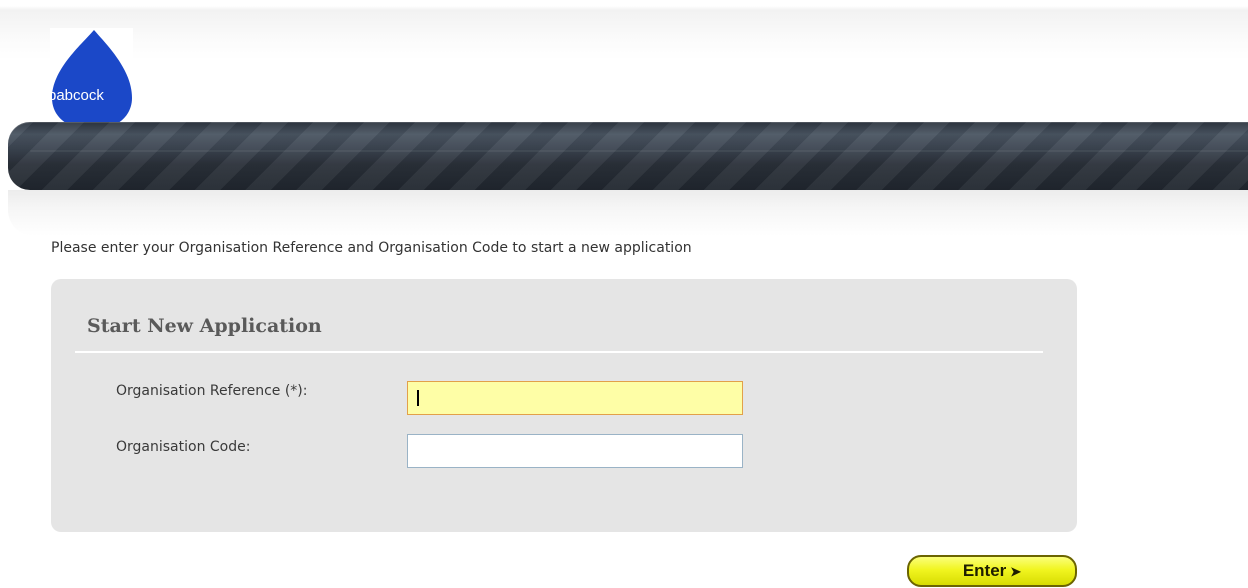 This screenshot has height=588, width=1248. I want to click on logo-drop-shape, so click(92, 80).